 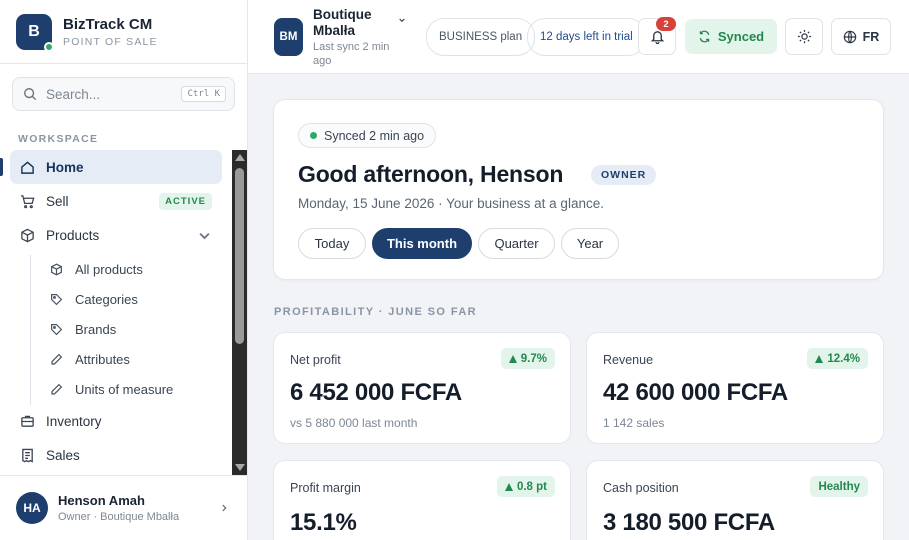 What do you see at coordinates (27, 201) in the screenshot?
I see `cart-icon` at bounding box center [27, 201].